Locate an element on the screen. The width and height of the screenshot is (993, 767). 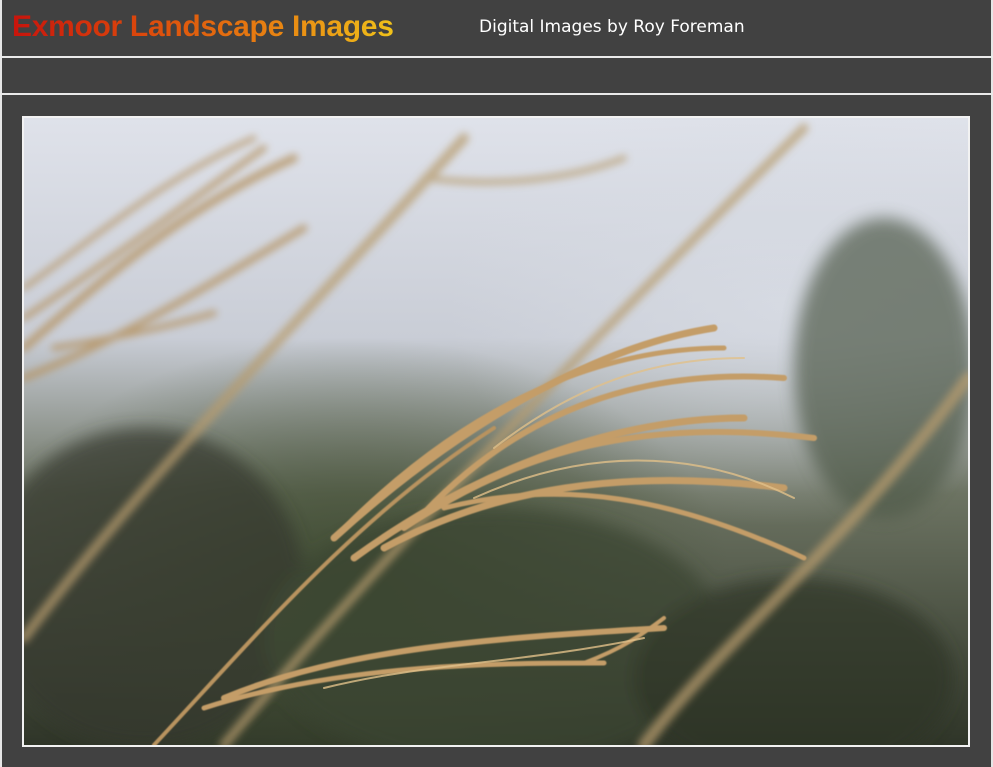
site-subtitle: Digital Images by Roy Foreman is located at coordinates (612, 27).